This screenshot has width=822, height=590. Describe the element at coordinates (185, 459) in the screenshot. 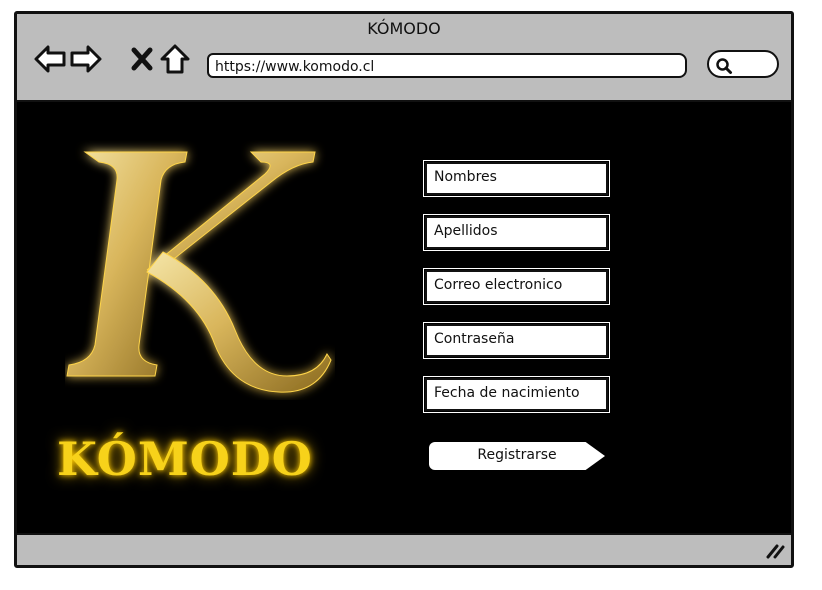

I see `brand-name: KÓMODO` at that location.